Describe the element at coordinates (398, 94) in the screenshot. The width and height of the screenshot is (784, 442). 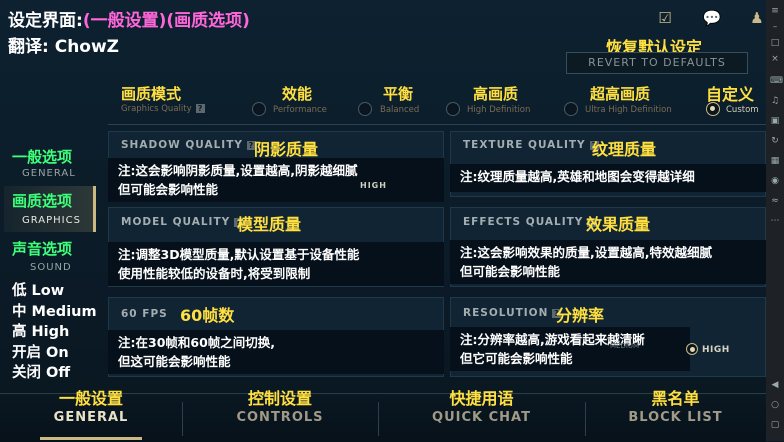
I see `option-balanced-zh: 平衡` at that location.